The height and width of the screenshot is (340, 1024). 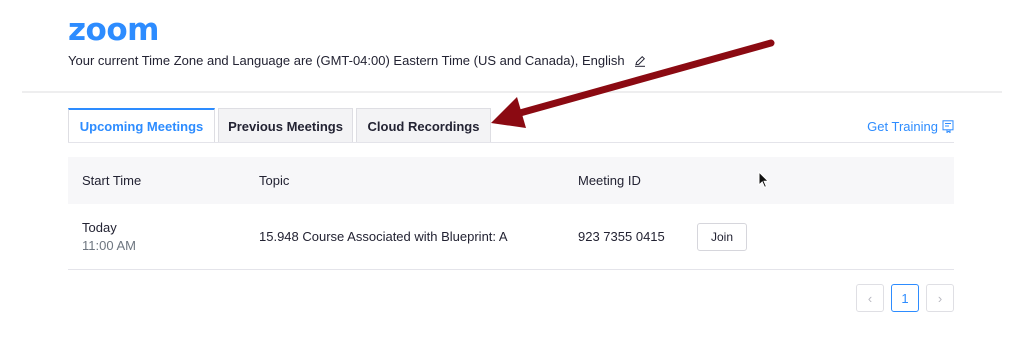 I want to click on table-header: Start Time Topic Meeting ID, so click(x=511, y=180).